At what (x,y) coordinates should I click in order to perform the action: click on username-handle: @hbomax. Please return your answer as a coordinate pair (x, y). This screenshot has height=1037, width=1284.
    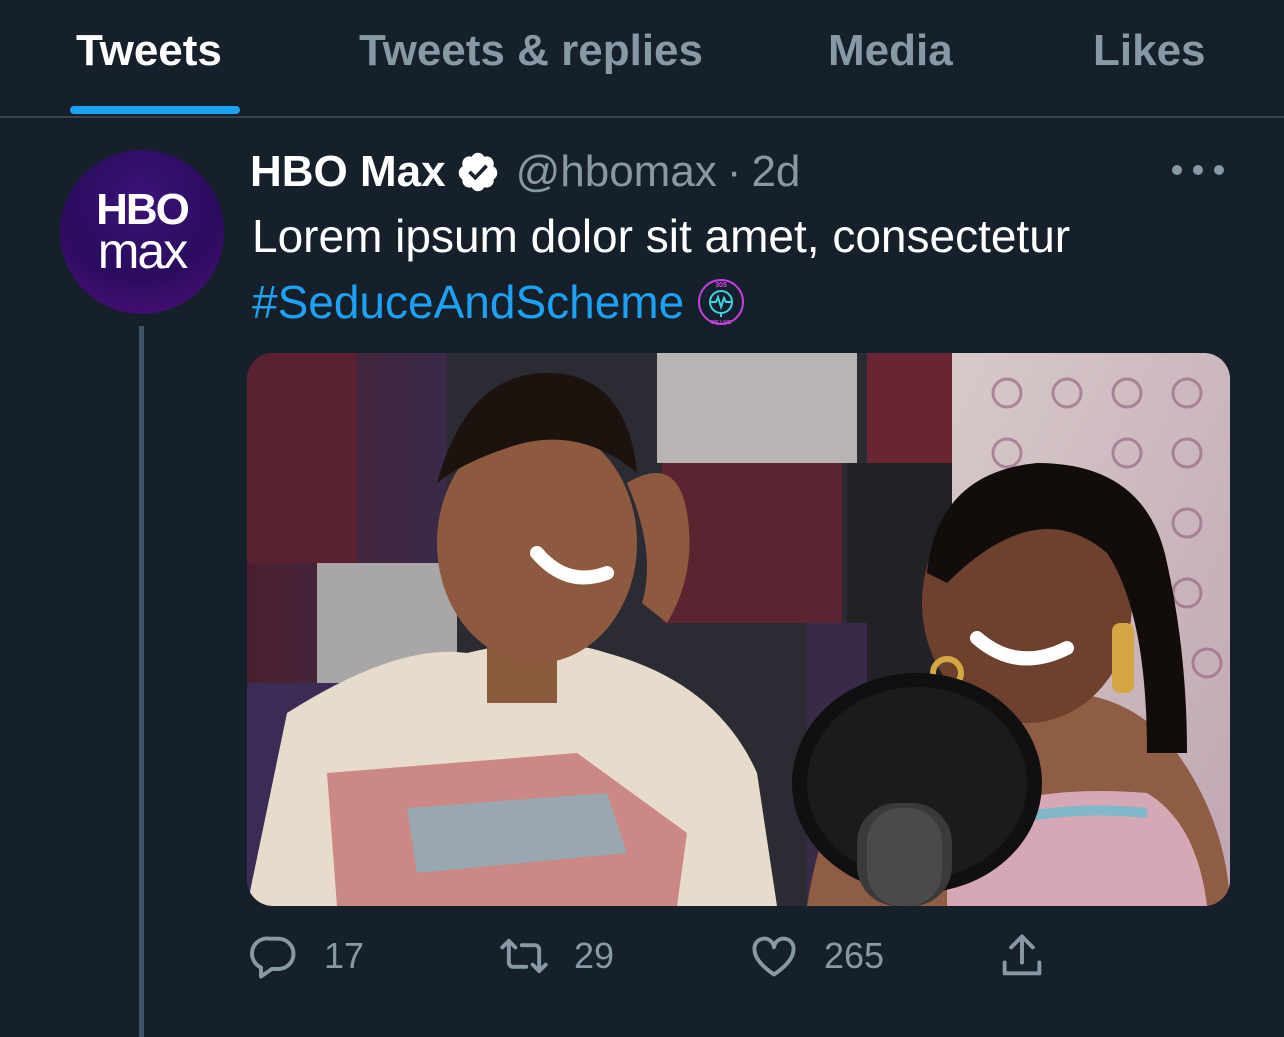
    Looking at the image, I should click on (616, 172).